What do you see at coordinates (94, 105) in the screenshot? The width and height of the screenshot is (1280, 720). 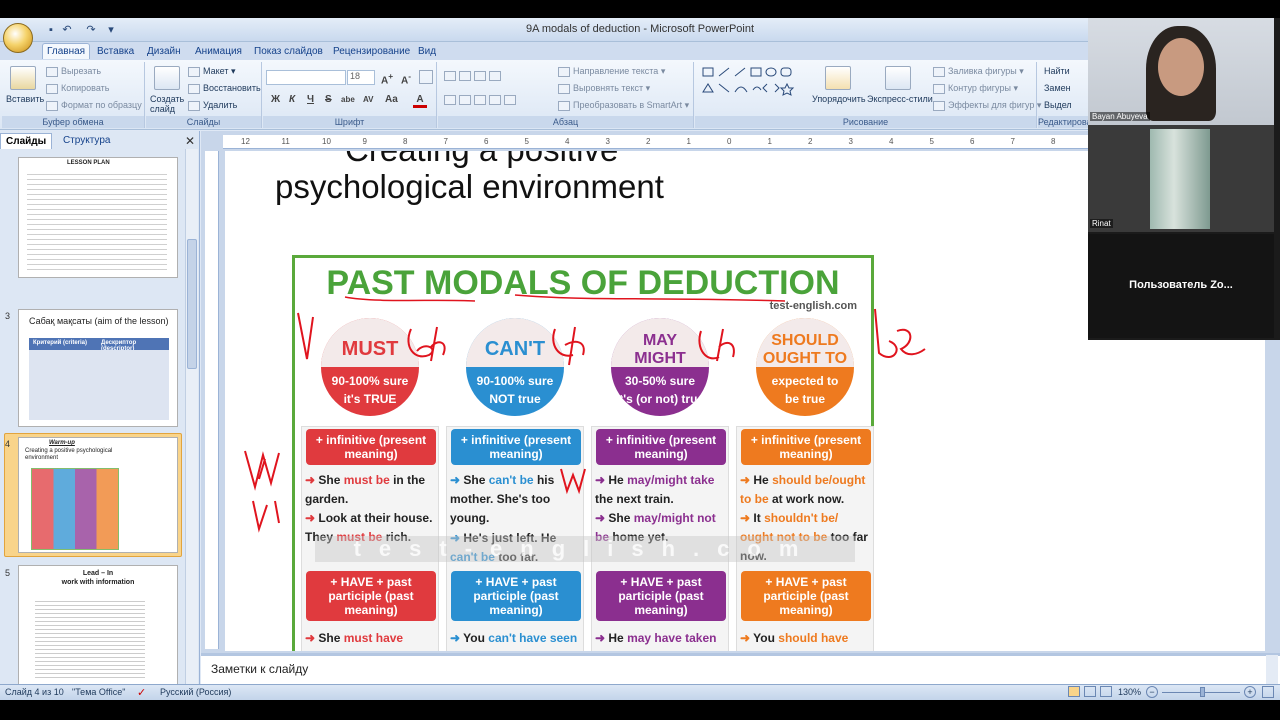 I see `format-painter-button: Формат по образцу` at bounding box center [94, 105].